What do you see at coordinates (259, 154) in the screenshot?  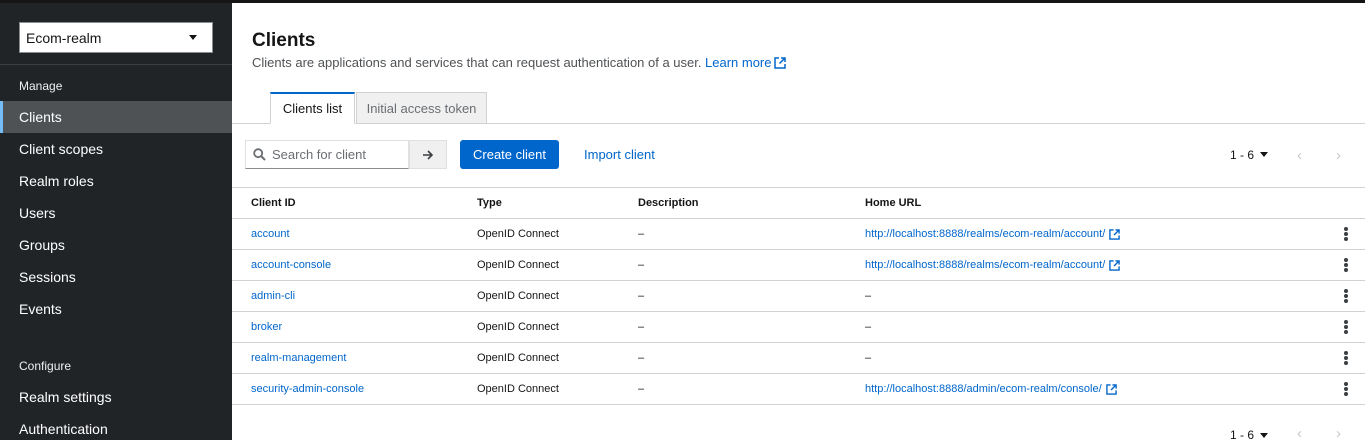 I see `search-icon` at bounding box center [259, 154].